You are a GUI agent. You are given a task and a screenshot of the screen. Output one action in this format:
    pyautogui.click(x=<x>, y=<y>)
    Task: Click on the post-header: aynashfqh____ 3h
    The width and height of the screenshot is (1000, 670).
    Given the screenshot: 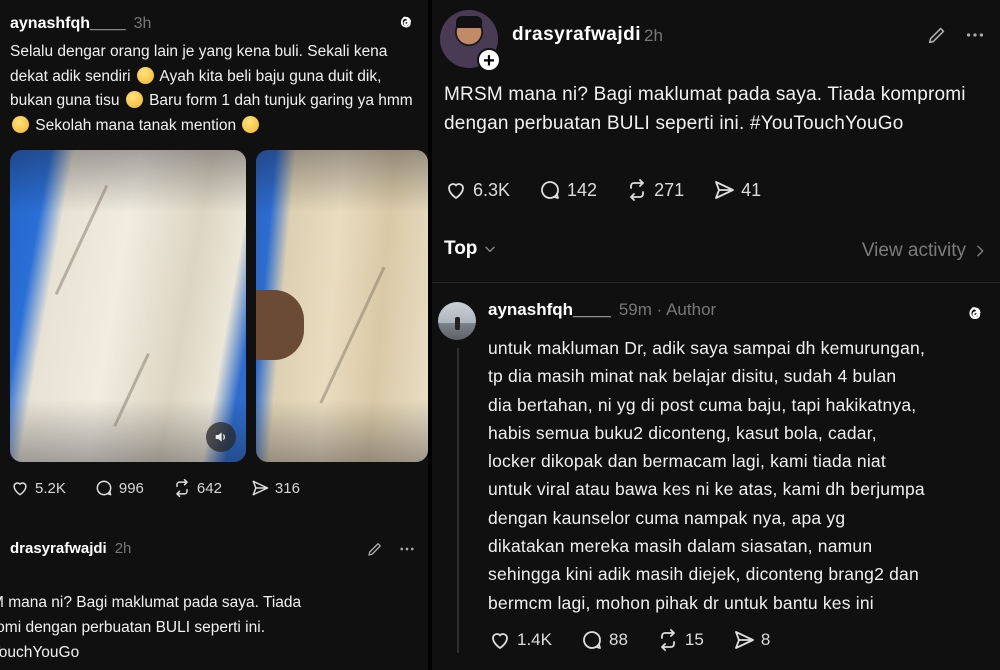 What is the action you would take?
    pyautogui.click(x=214, y=24)
    